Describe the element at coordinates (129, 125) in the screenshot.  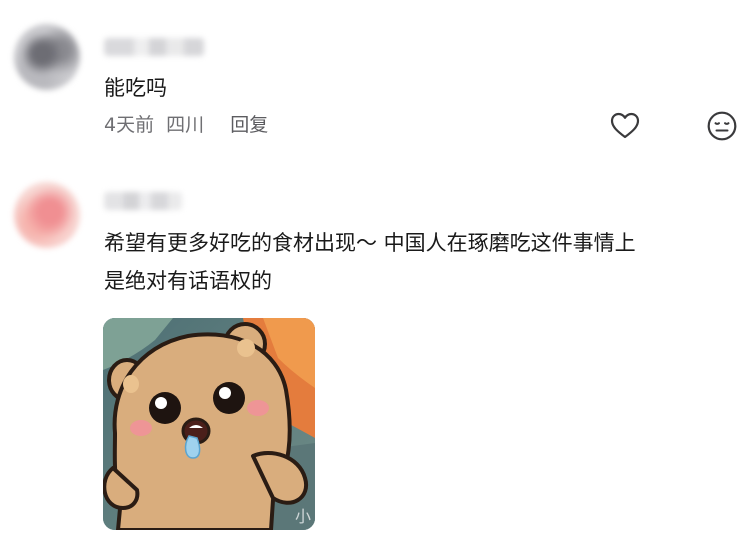
I see `comment-time: 4天前` at that location.